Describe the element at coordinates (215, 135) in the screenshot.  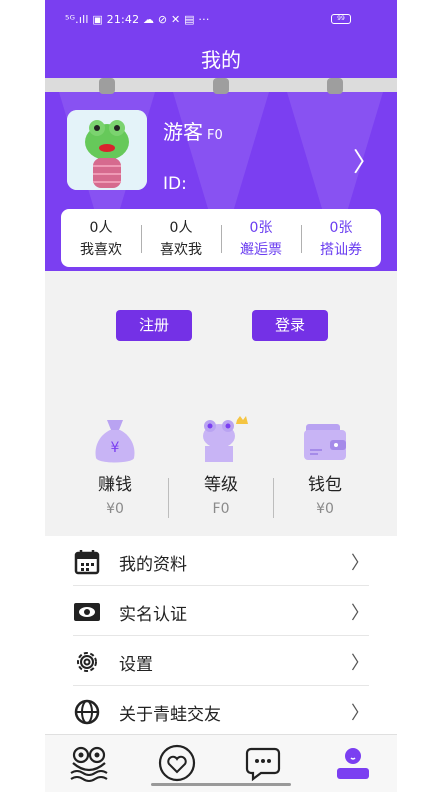
I see `user-level: F0` at that location.